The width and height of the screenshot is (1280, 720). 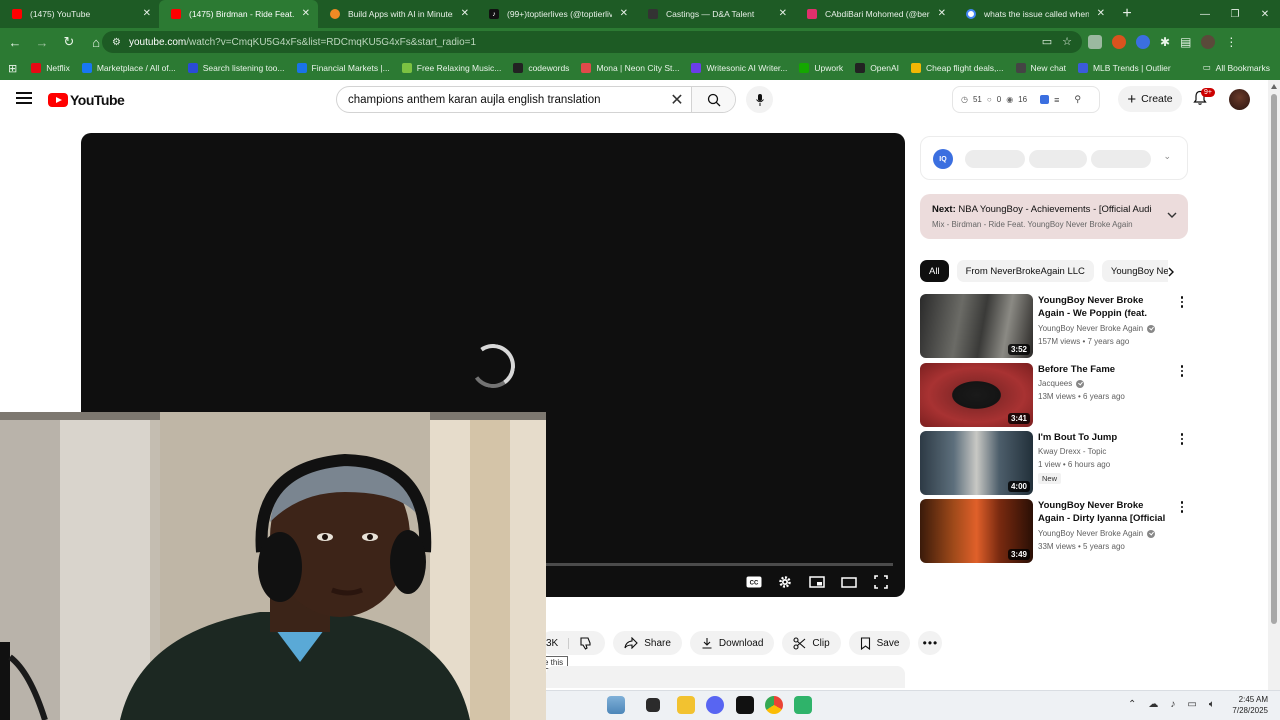 I want to click on browser-tab: Castings — D&A Talent ✕, so click(x=715, y=14).